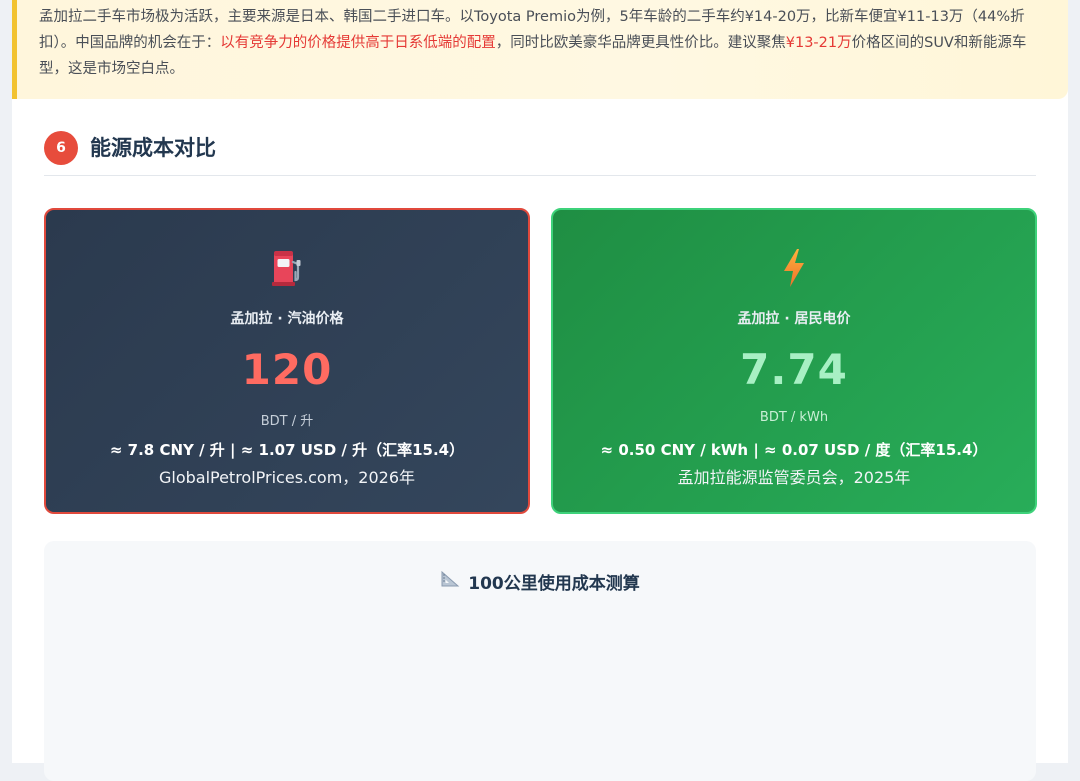 Image resolution: width=1080 pixels, height=781 pixels. What do you see at coordinates (130, 43) in the screenshot?
I see `callout-text: 扣）。中国品牌的机会在于：` at bounding box center [130, 43].